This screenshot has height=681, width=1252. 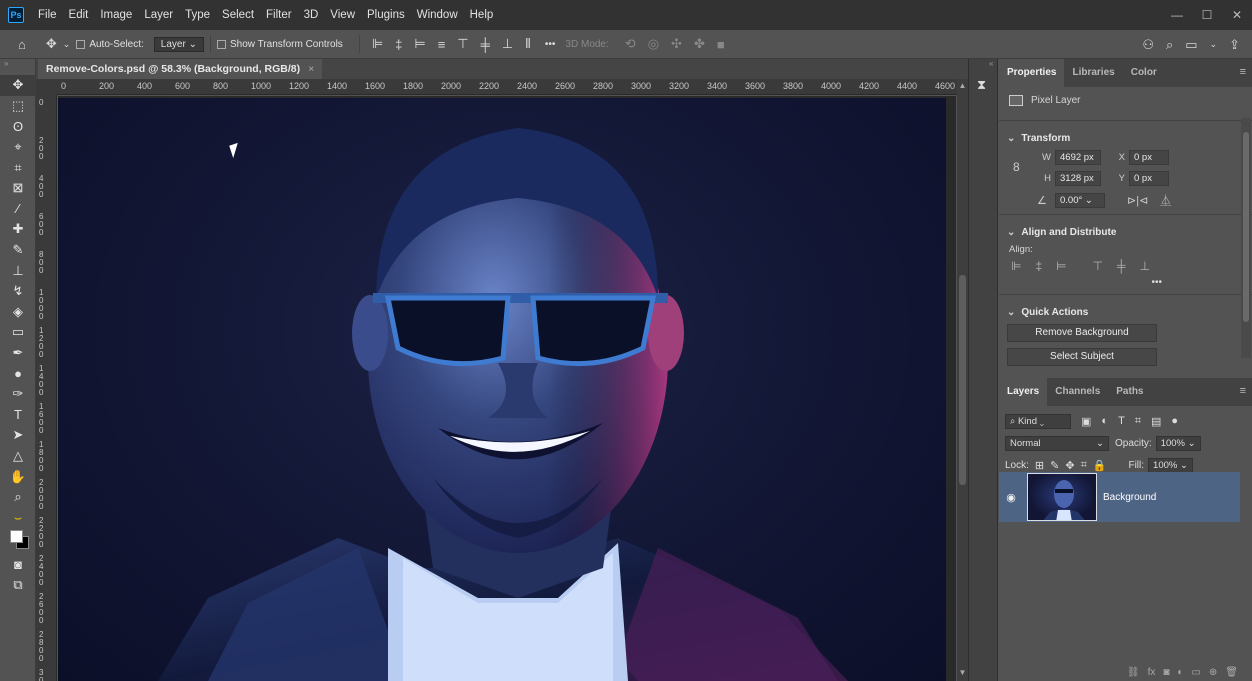 I want to click on eye-icon: ◉, so click(x=1011, y=497).